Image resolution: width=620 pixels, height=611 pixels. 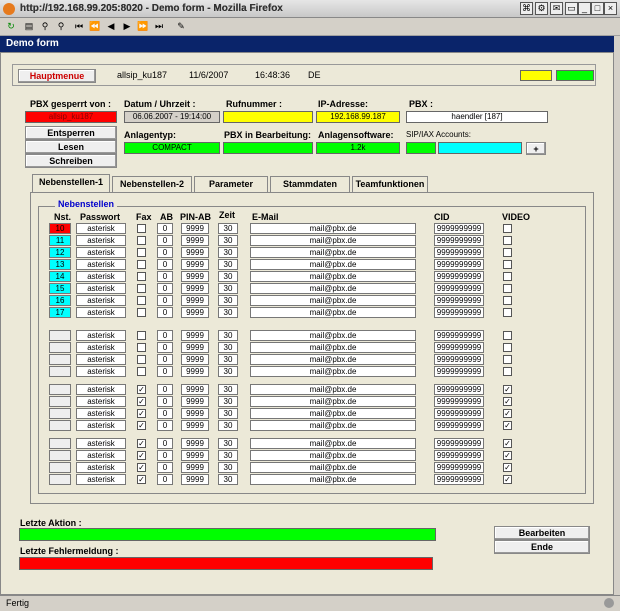 What do you see at coordinates (79, 26) in the screenshot?
I see `first-record-icon: ⏮` at bounding box center [79, 26].